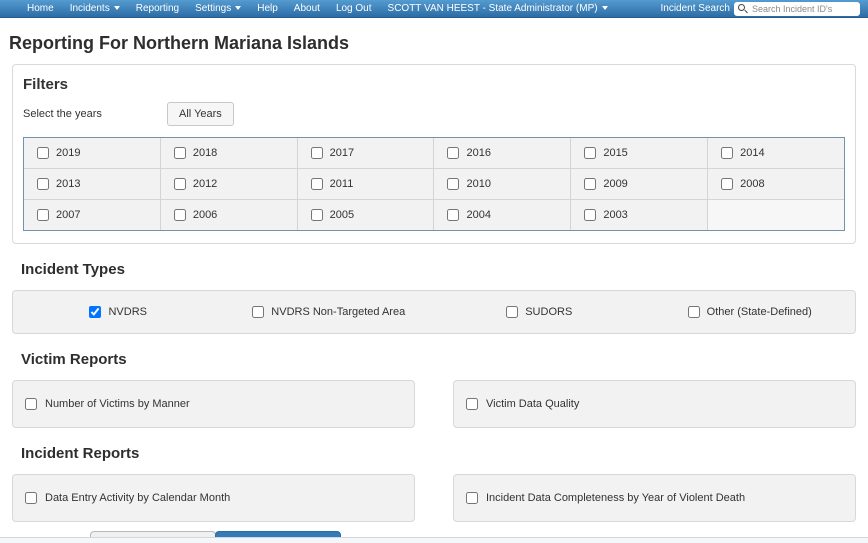 The image size is (868, 543). Describe the element at coordinates (68, 184) in the screenshot. I see `year-label: 2013` at that location.